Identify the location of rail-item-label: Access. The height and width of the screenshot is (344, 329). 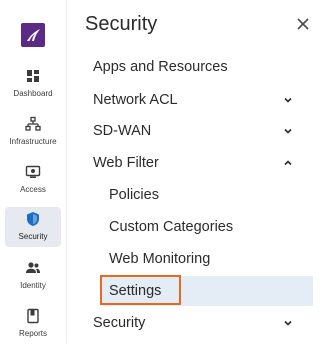
(33, 189).